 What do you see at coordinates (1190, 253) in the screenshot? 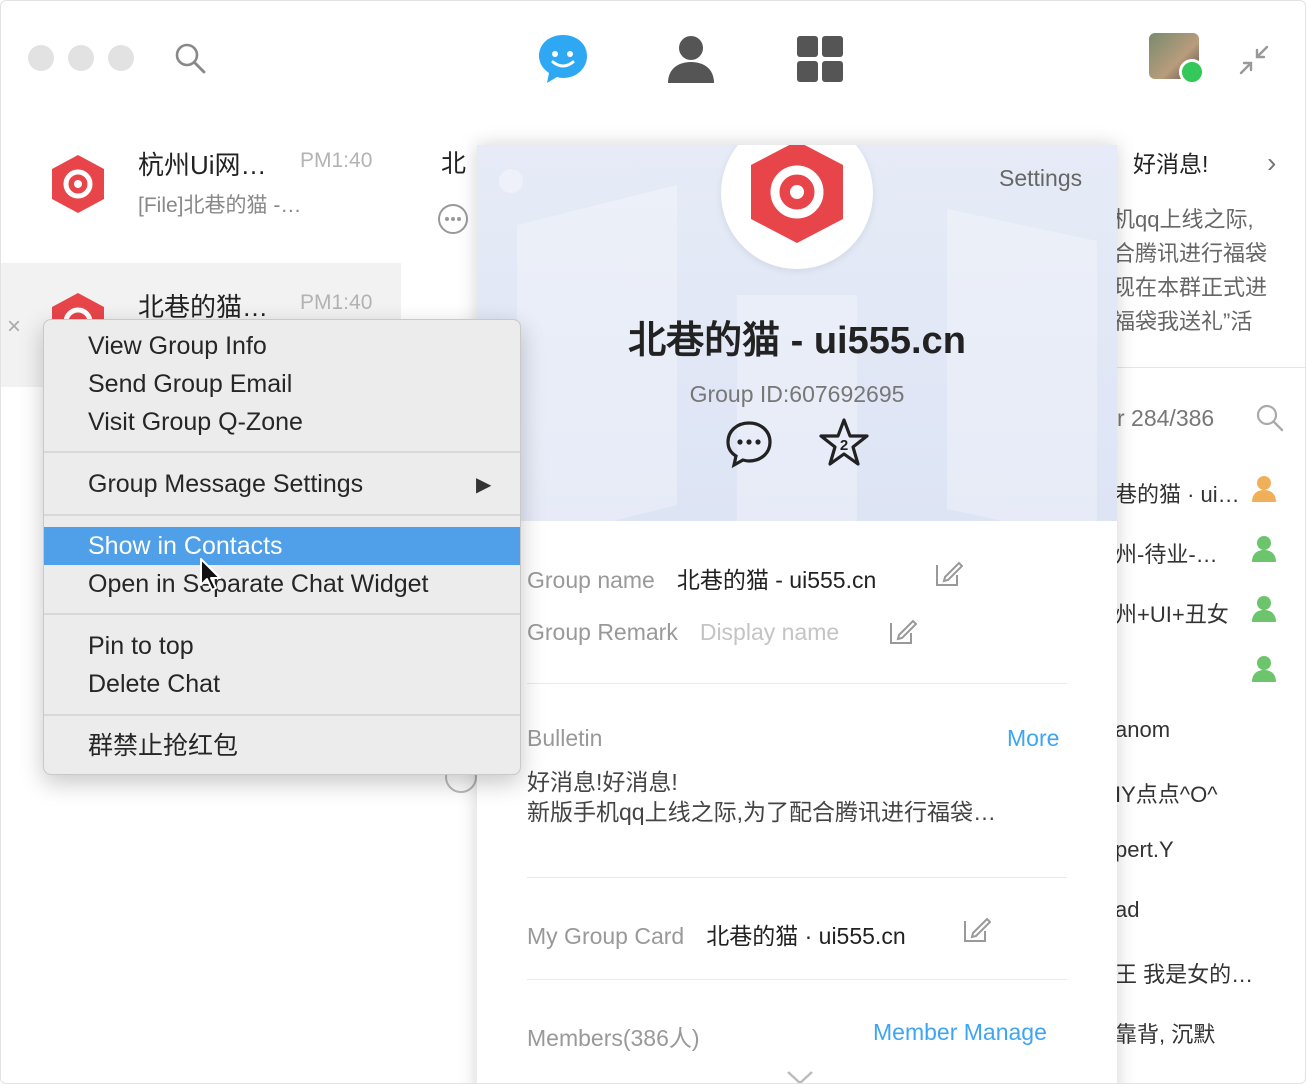
I see `side-bulletin-line: 合腾讯进行福袋` at bounding box center [1190, 253].